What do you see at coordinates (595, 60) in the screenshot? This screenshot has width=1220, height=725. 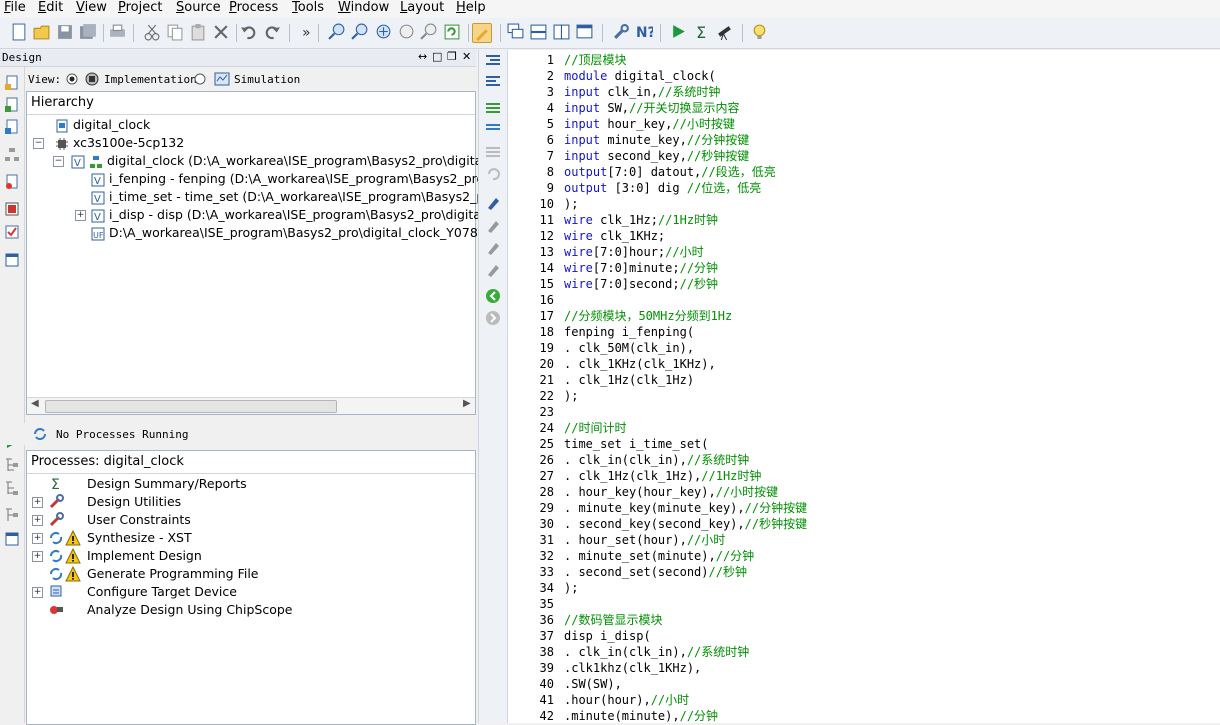 I see `code-line: //顶层模块` at bounding box center [595, 60].